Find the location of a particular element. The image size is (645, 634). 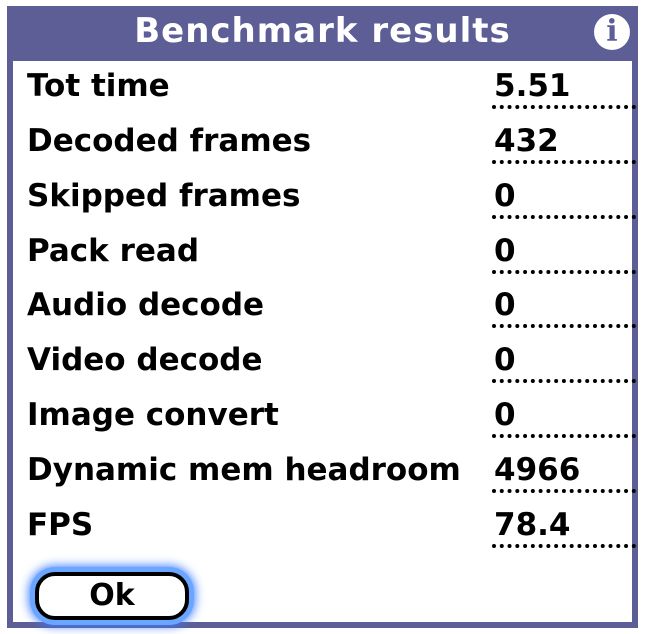

row-value-field: 5.51 is located at coordinates (564, 86).